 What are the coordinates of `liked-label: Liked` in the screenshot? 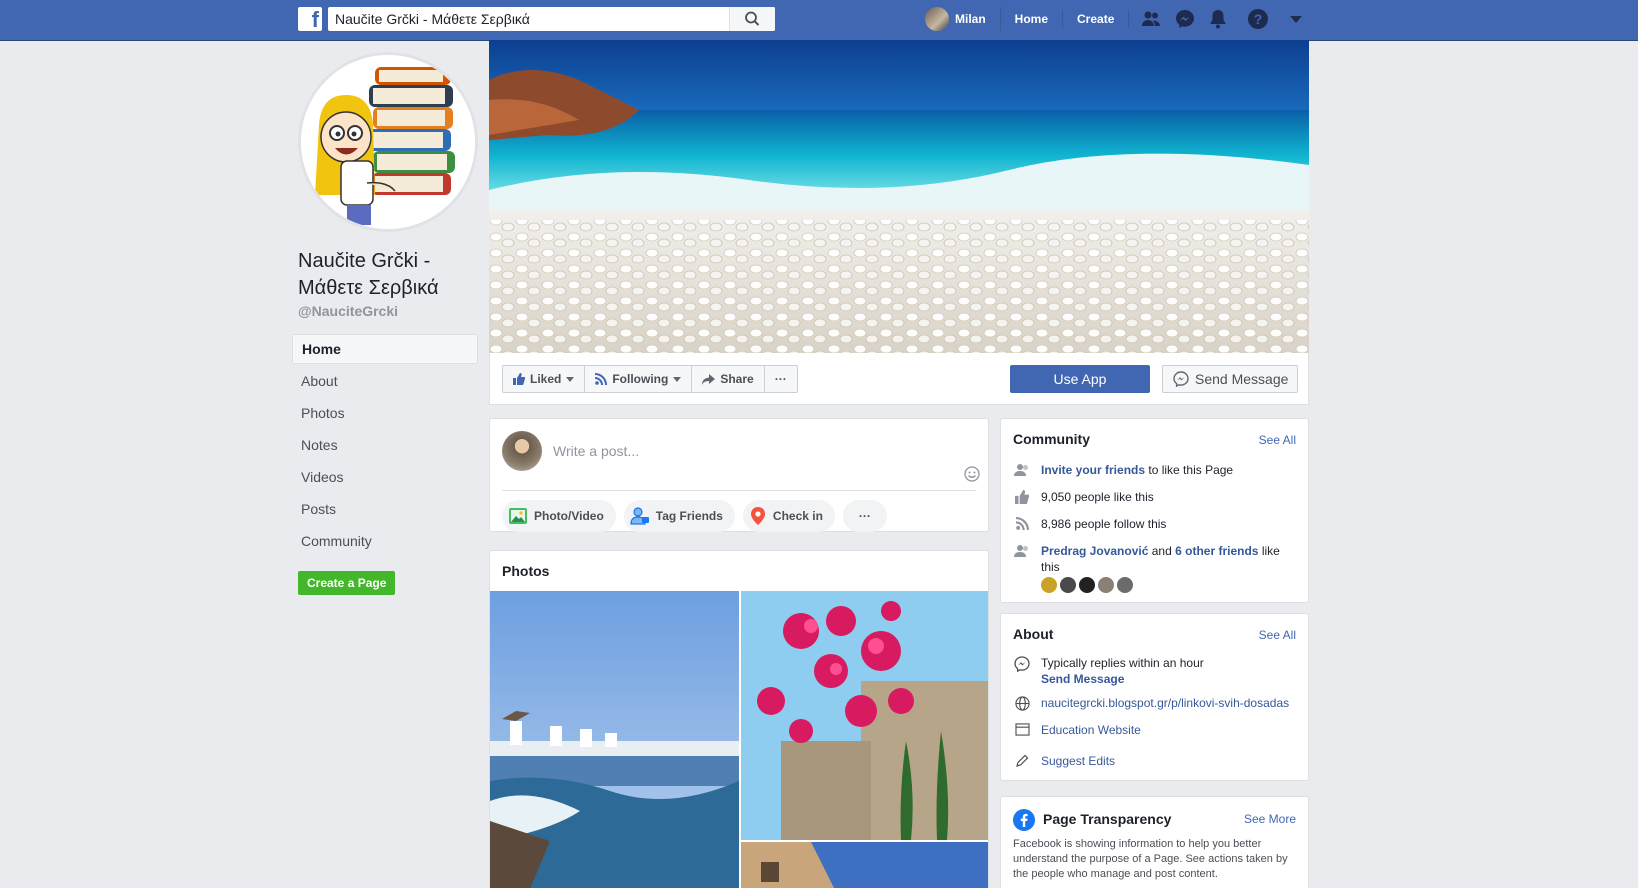 It's located at (546, 379).